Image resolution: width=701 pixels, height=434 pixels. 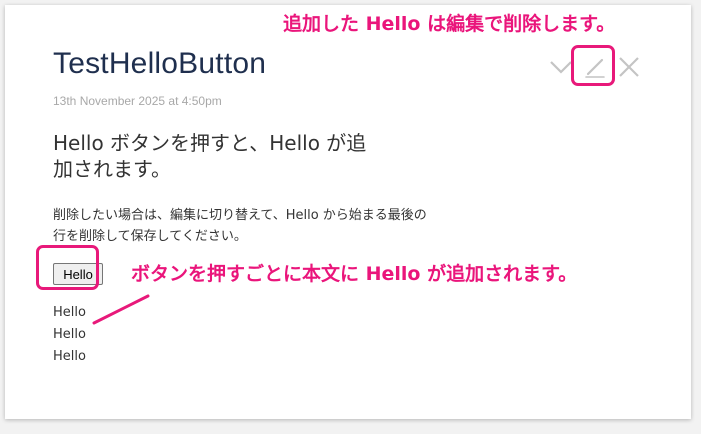 I want to click on annotation-button-note: ボタンを押すごとに本文に Hello が追加されます。, so click(x=354, y=274).